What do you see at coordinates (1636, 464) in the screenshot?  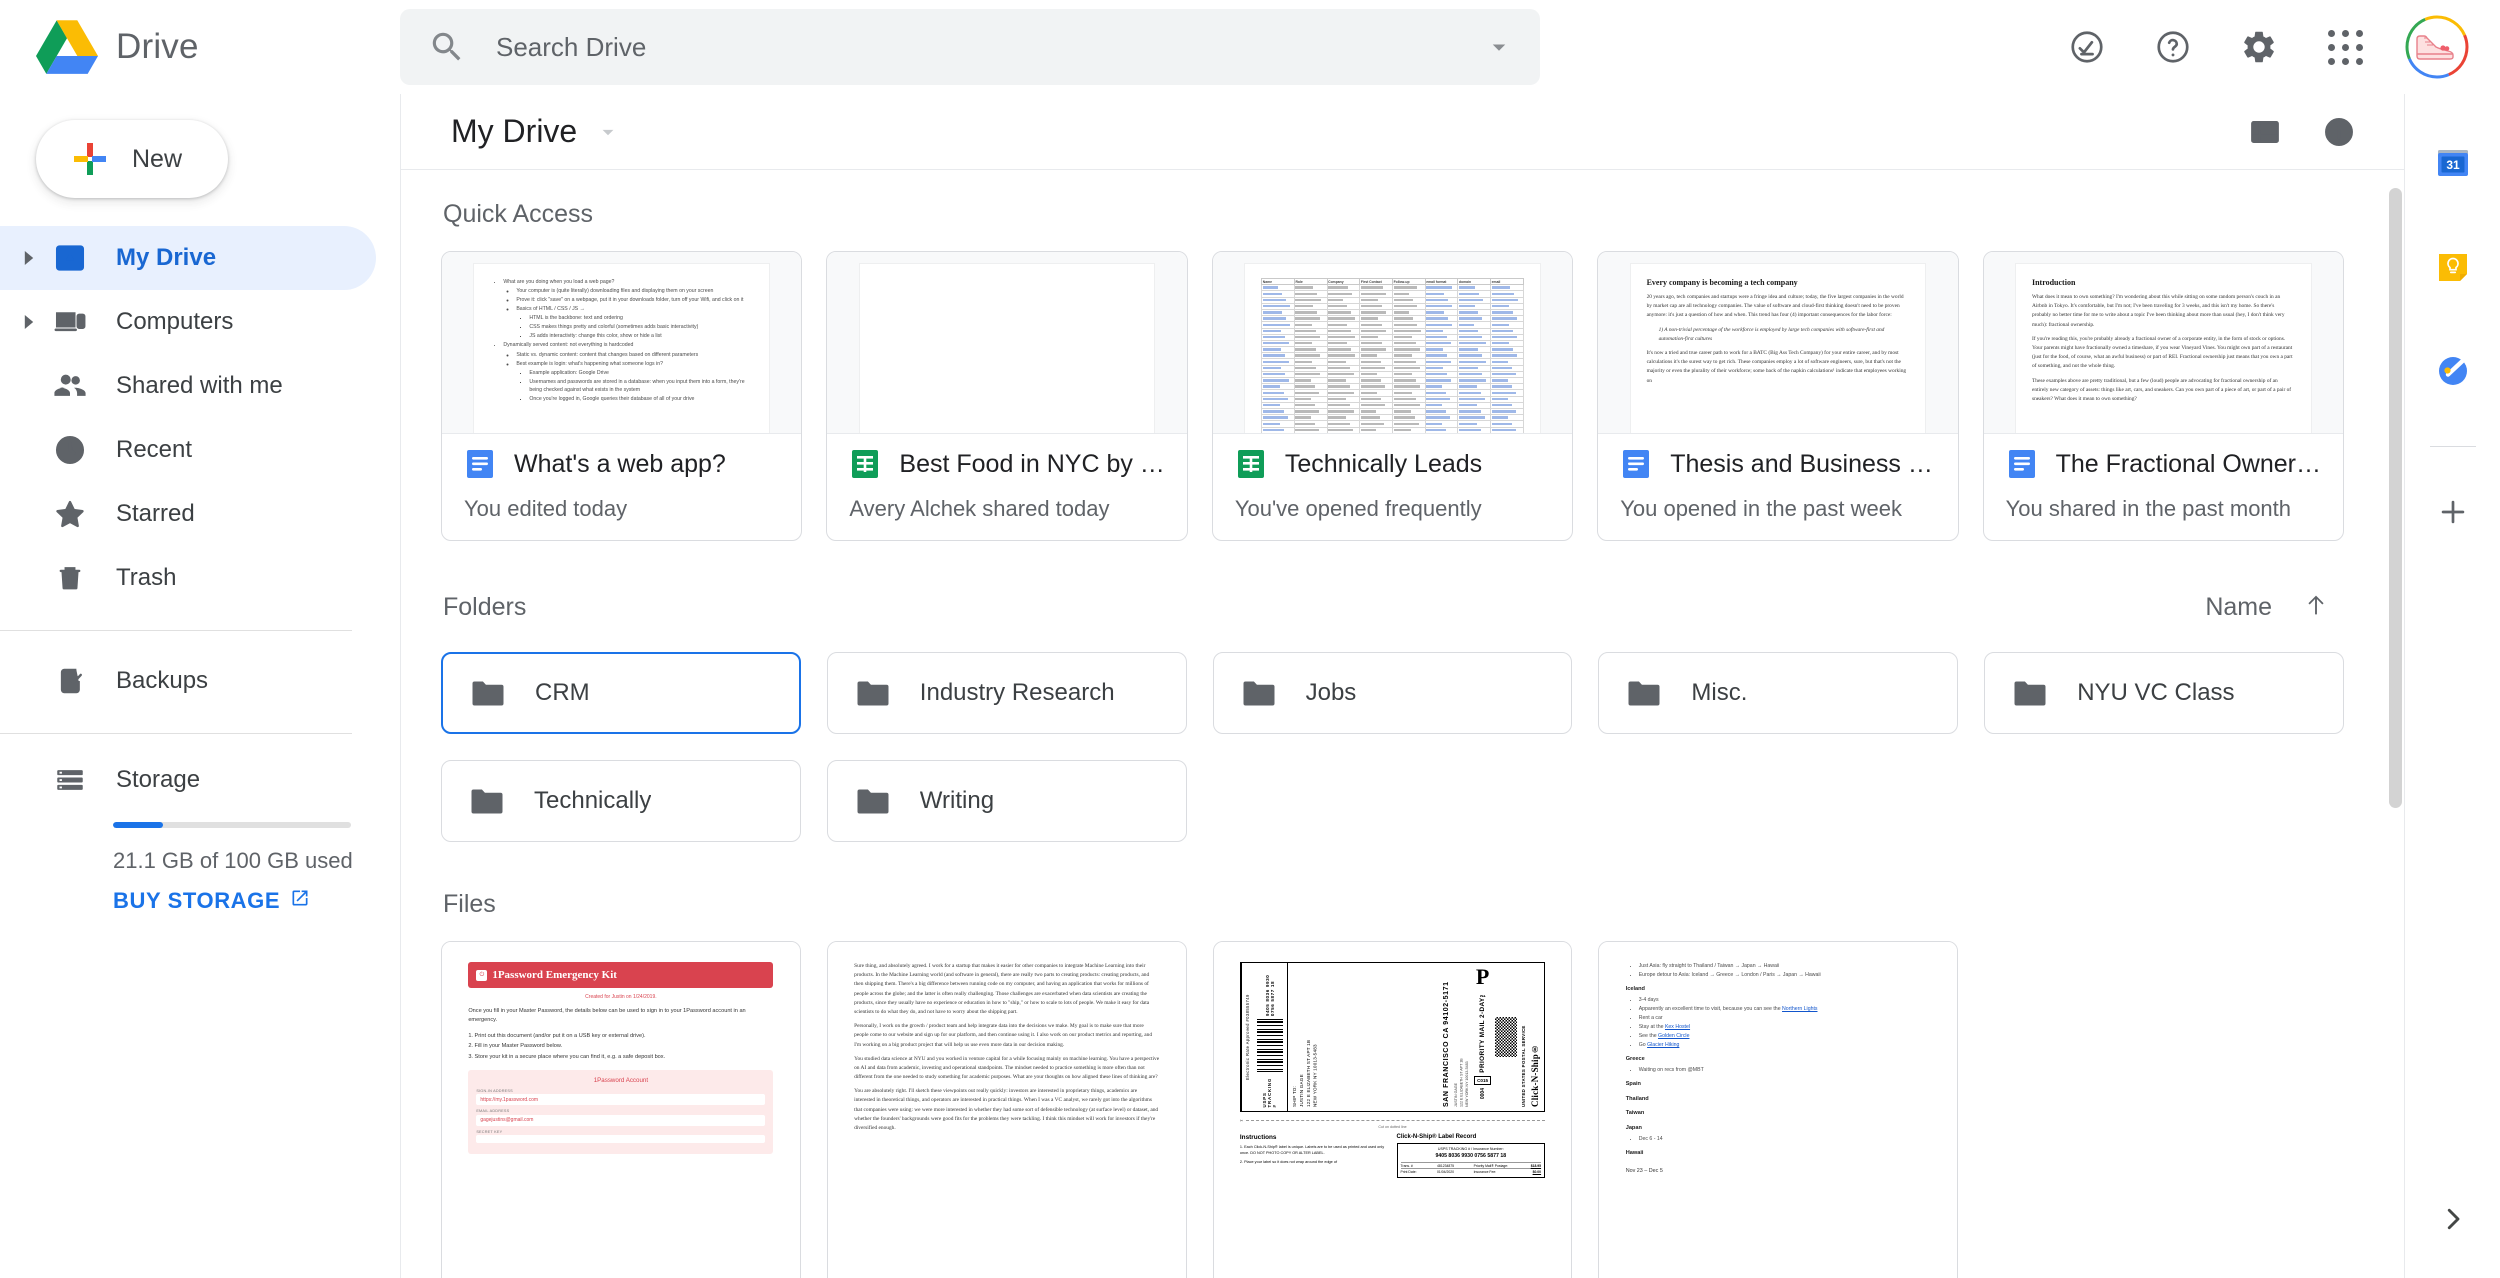 I see `docs-file-icon` at bounding box center [1636, 464].